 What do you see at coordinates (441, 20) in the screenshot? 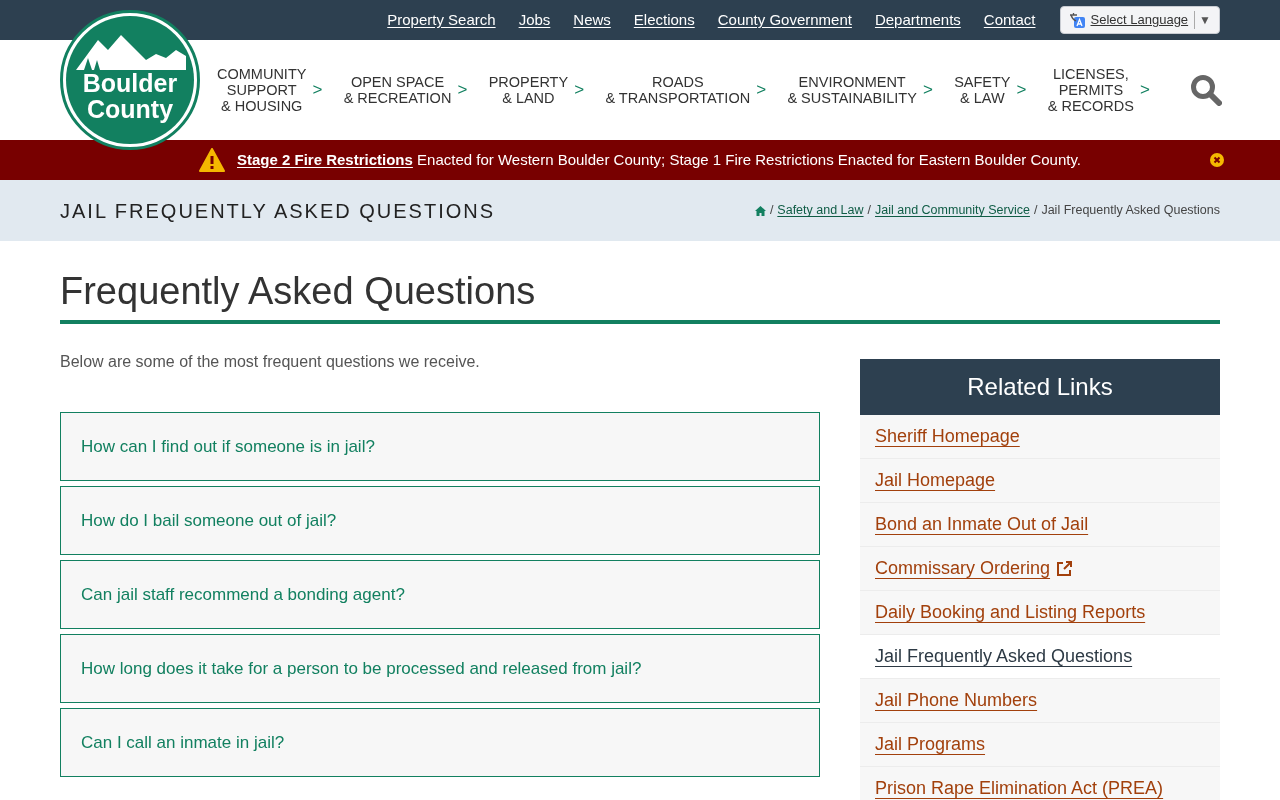
I see `utility-link: Property Search` at bounding box center [441, 20].